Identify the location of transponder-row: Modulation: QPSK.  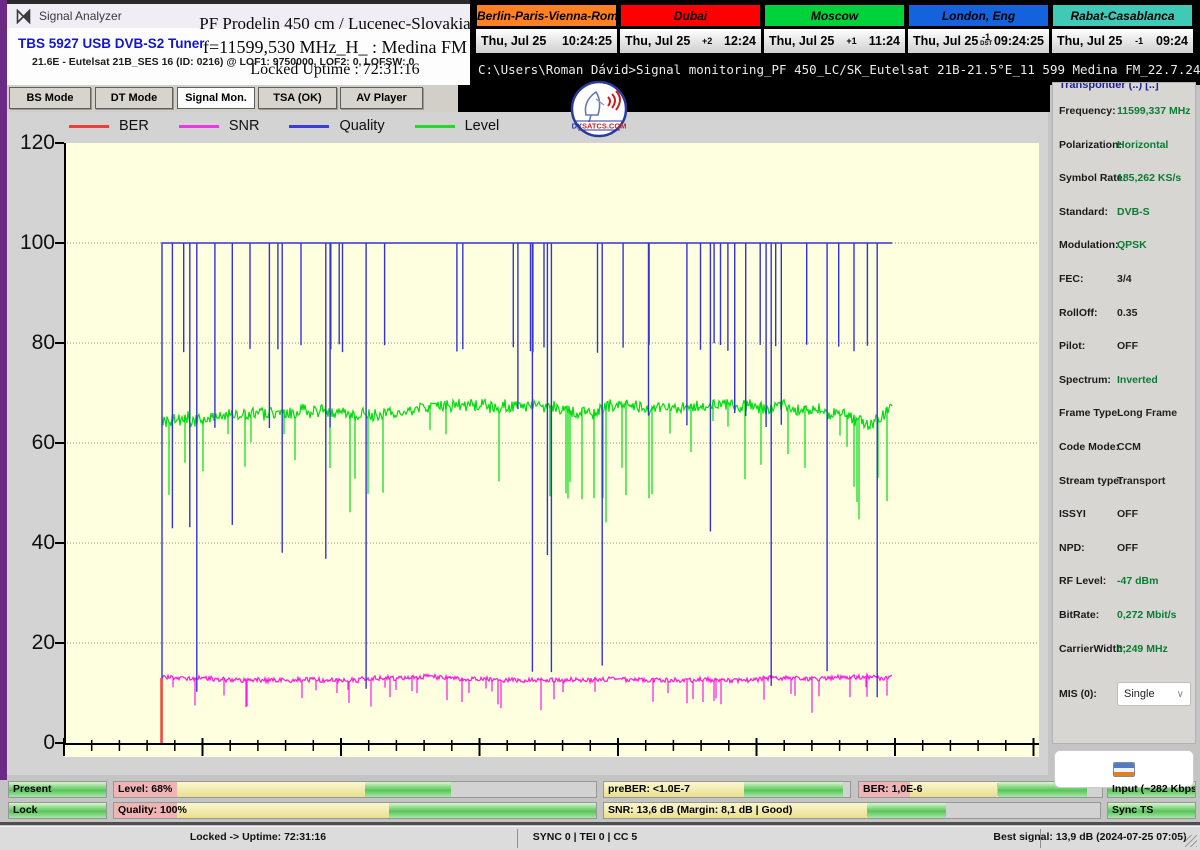
(1127, 247).